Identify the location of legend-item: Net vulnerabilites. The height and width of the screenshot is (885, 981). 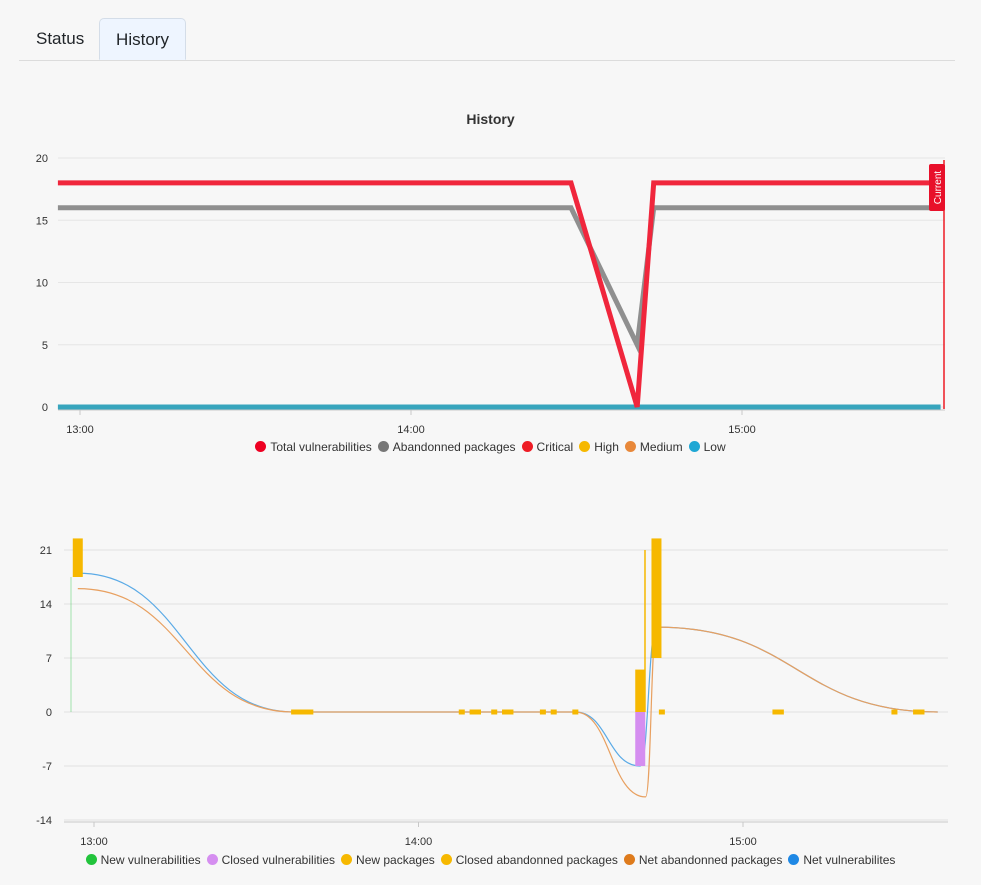
(841, 860).